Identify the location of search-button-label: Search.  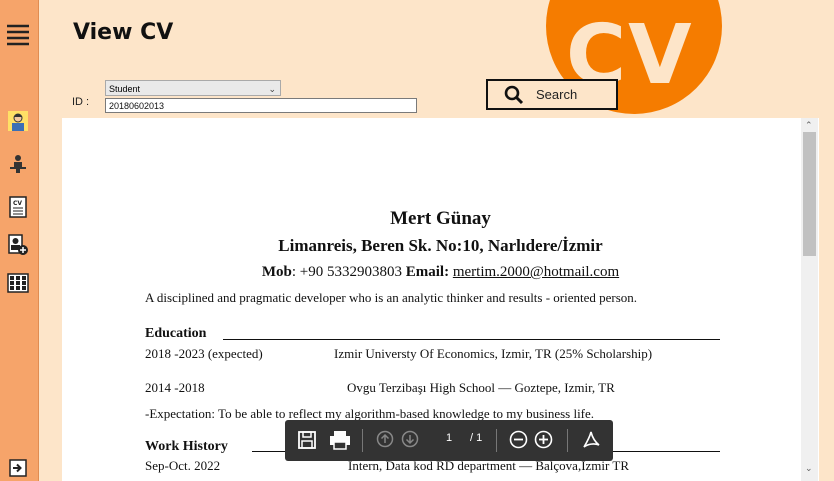
(557, 94).